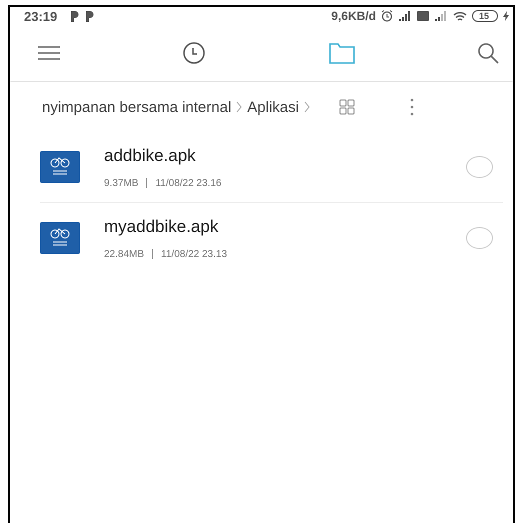  I want to click on network-speed: 9,6KB/d, so click(353, 16).